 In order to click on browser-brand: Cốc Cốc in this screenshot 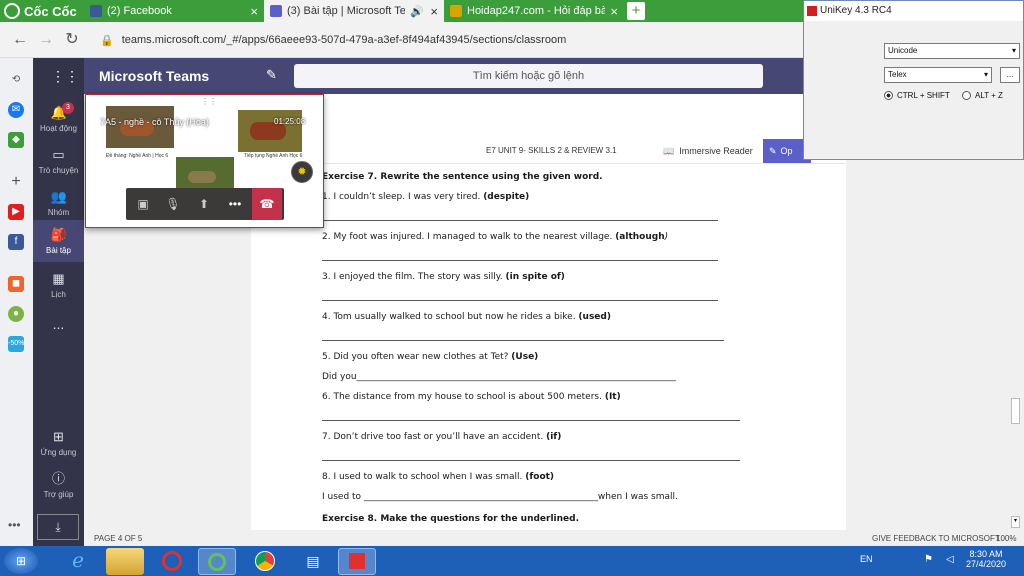, I will do `click(40, 11)`.